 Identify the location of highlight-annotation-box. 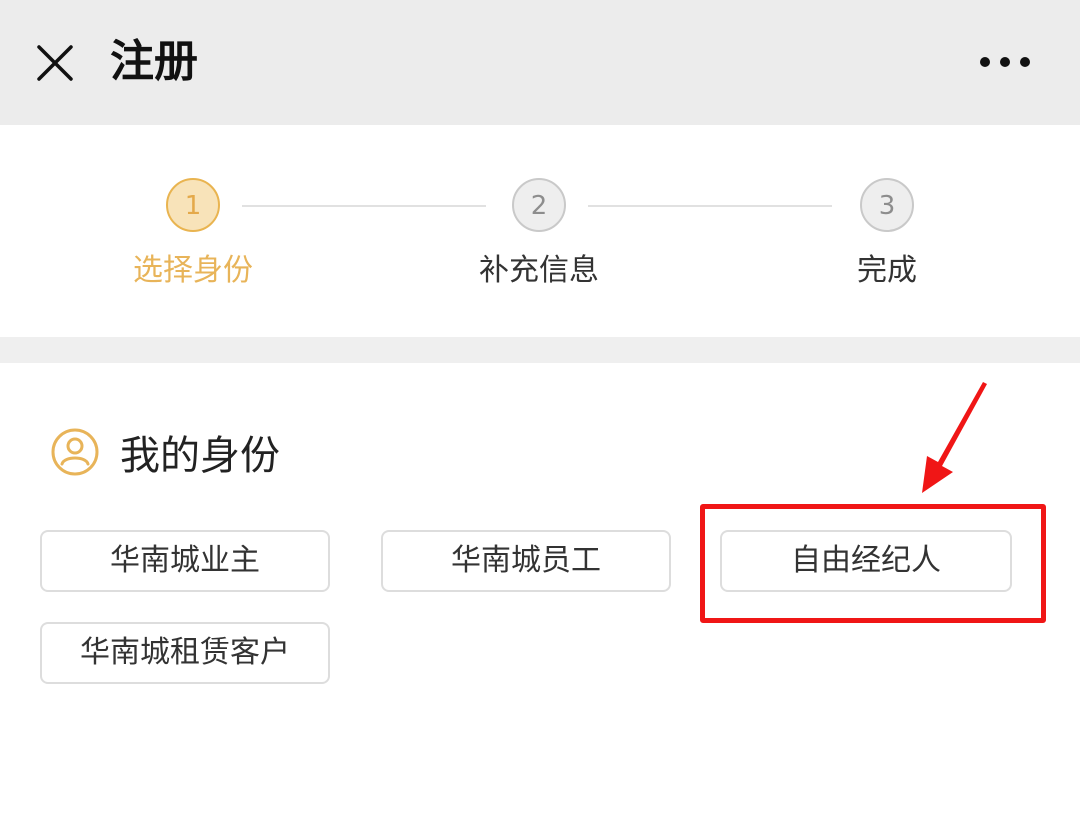
(873, 563).